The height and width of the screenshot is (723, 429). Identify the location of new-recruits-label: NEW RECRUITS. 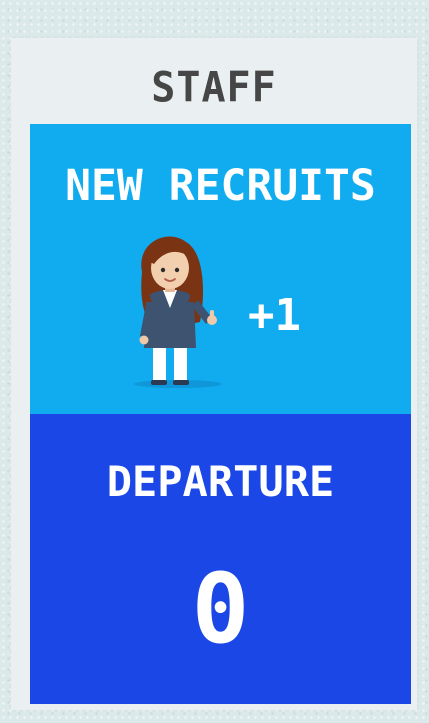
(220, 186).